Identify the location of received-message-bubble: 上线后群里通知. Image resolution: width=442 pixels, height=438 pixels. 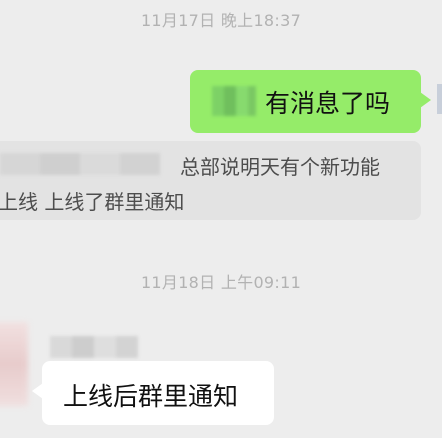
(153, 393).